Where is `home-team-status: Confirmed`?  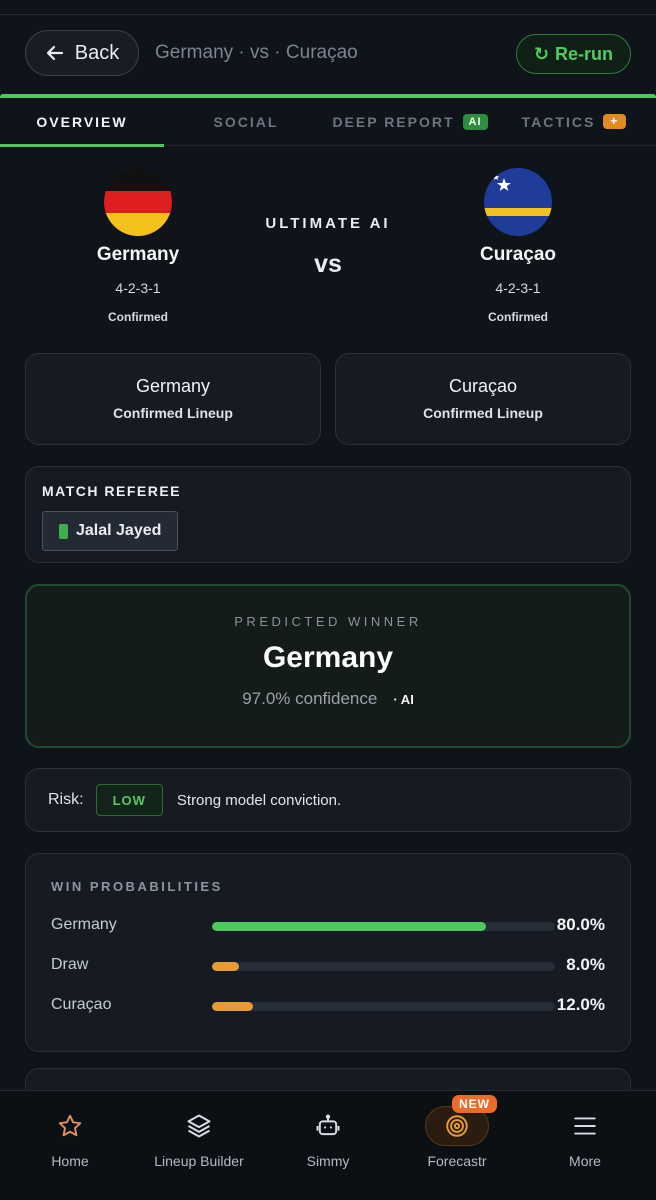
home-team-status: Confirmed is located at coordinates (138, 317).